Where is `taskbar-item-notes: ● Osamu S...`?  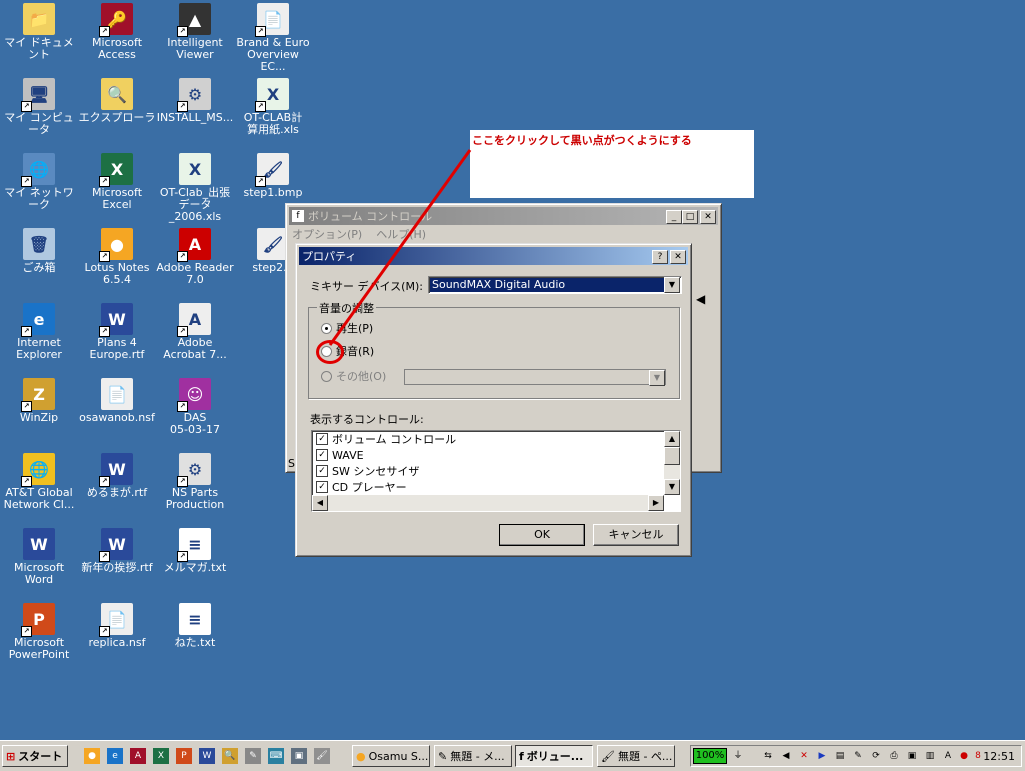
taskbar-item-notes: ● Osamu S... is located at coordinates (391, 756).